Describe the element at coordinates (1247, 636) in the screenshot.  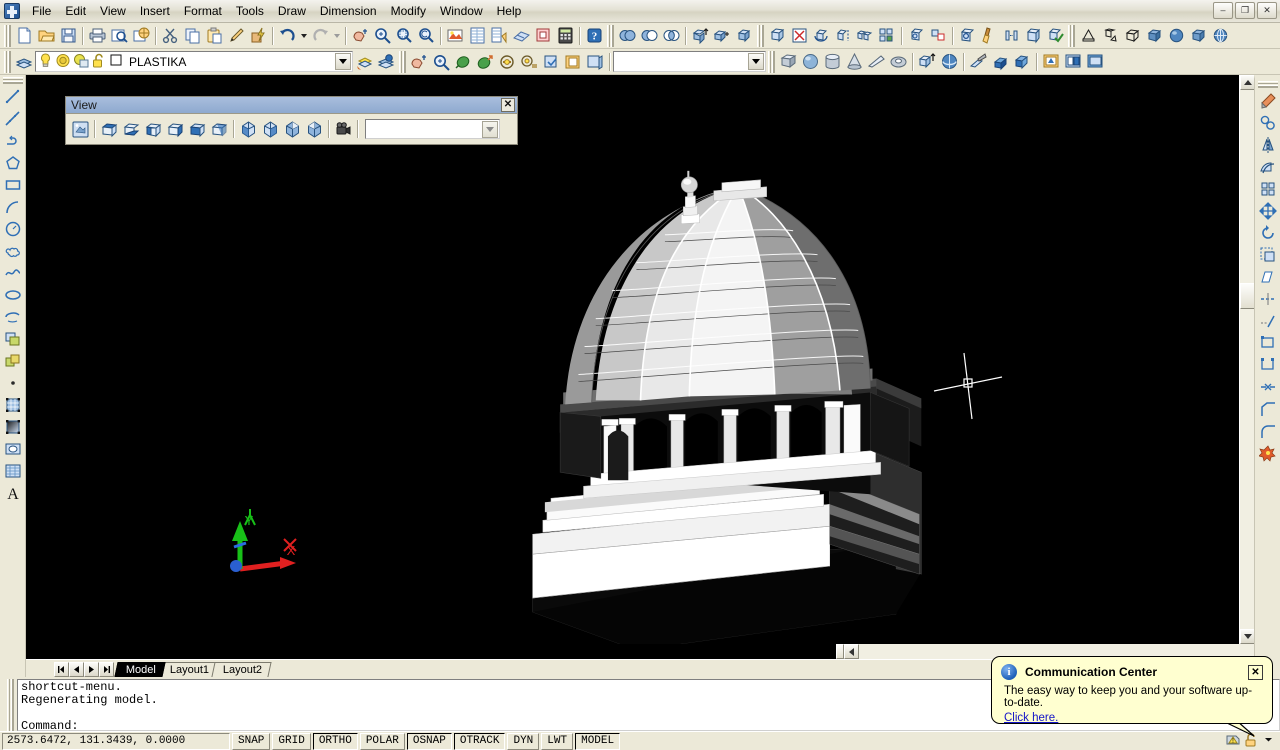
I see `scroll-down-button` at that location.